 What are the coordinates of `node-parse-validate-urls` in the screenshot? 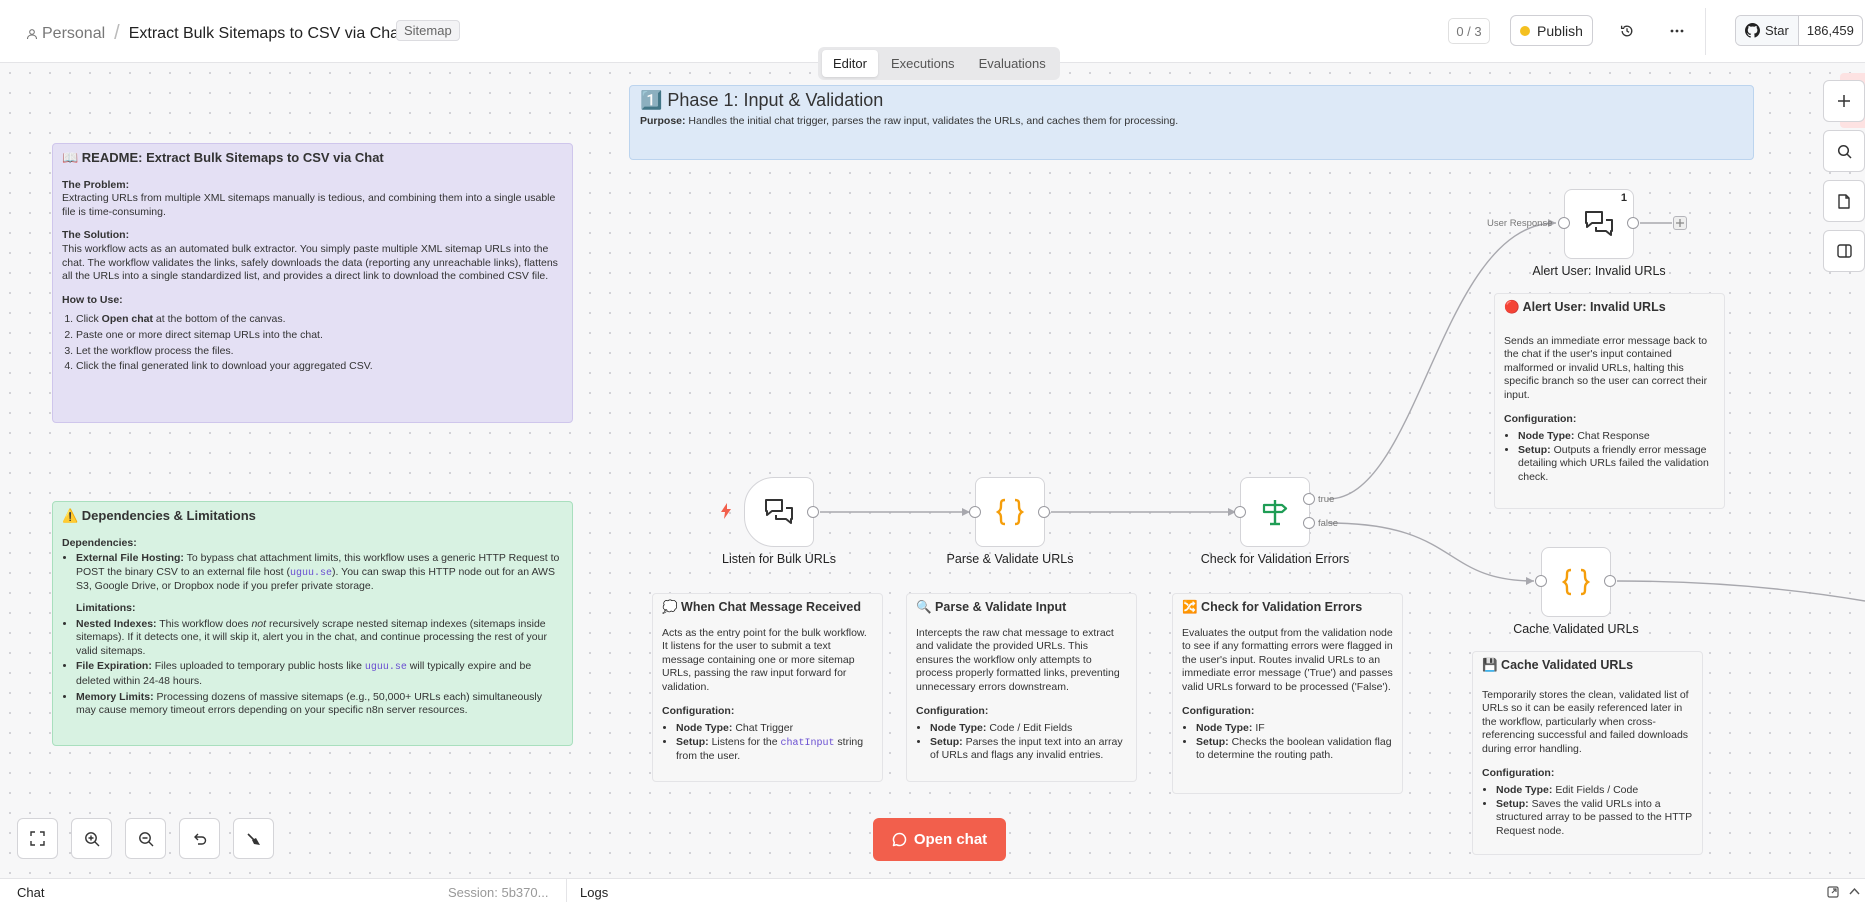 It's located at (1010, 512).